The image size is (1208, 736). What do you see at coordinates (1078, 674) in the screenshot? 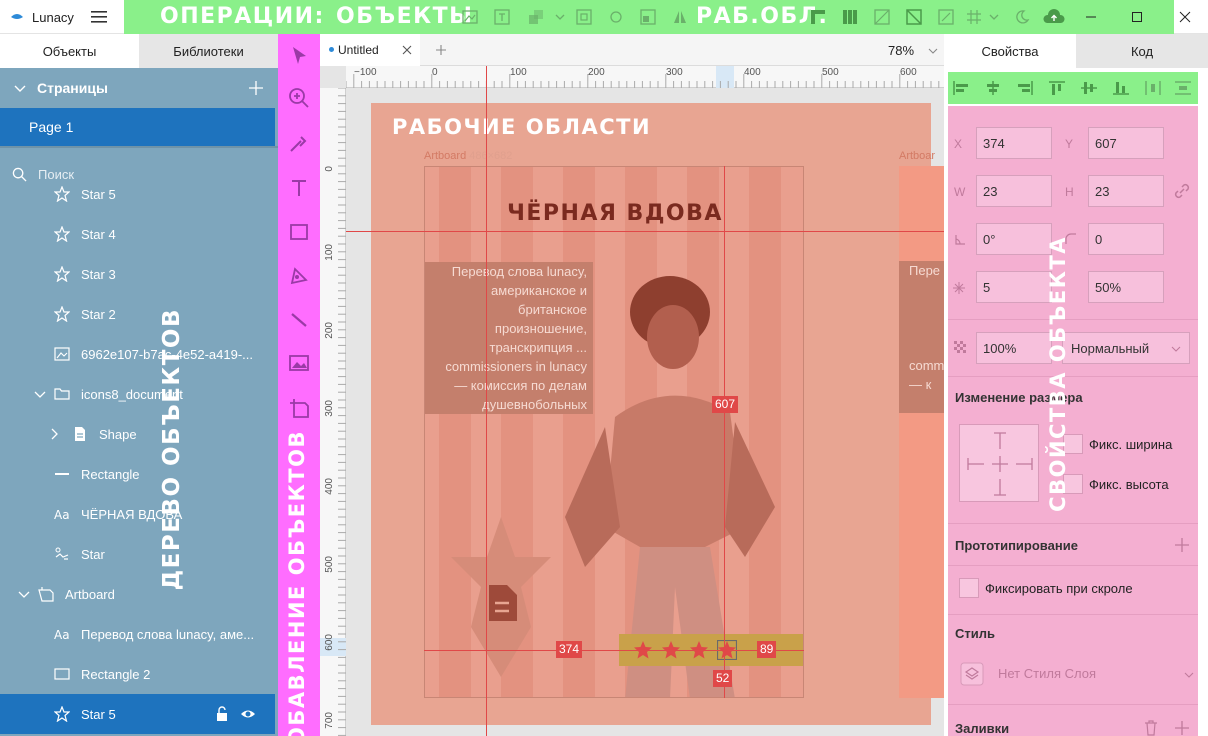
I see `layer-style-select: Нет Стиля Слоя` at bounding box center [1078, 674].